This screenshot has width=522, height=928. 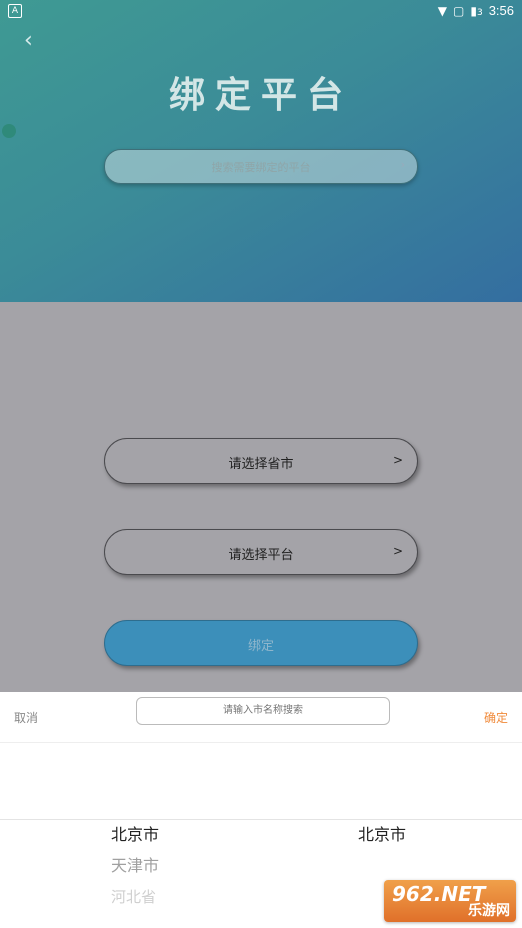 What do you see at coordinates (9, 131) in the screenshot?
I see `floating-dot` at bounding box center [9, 131].